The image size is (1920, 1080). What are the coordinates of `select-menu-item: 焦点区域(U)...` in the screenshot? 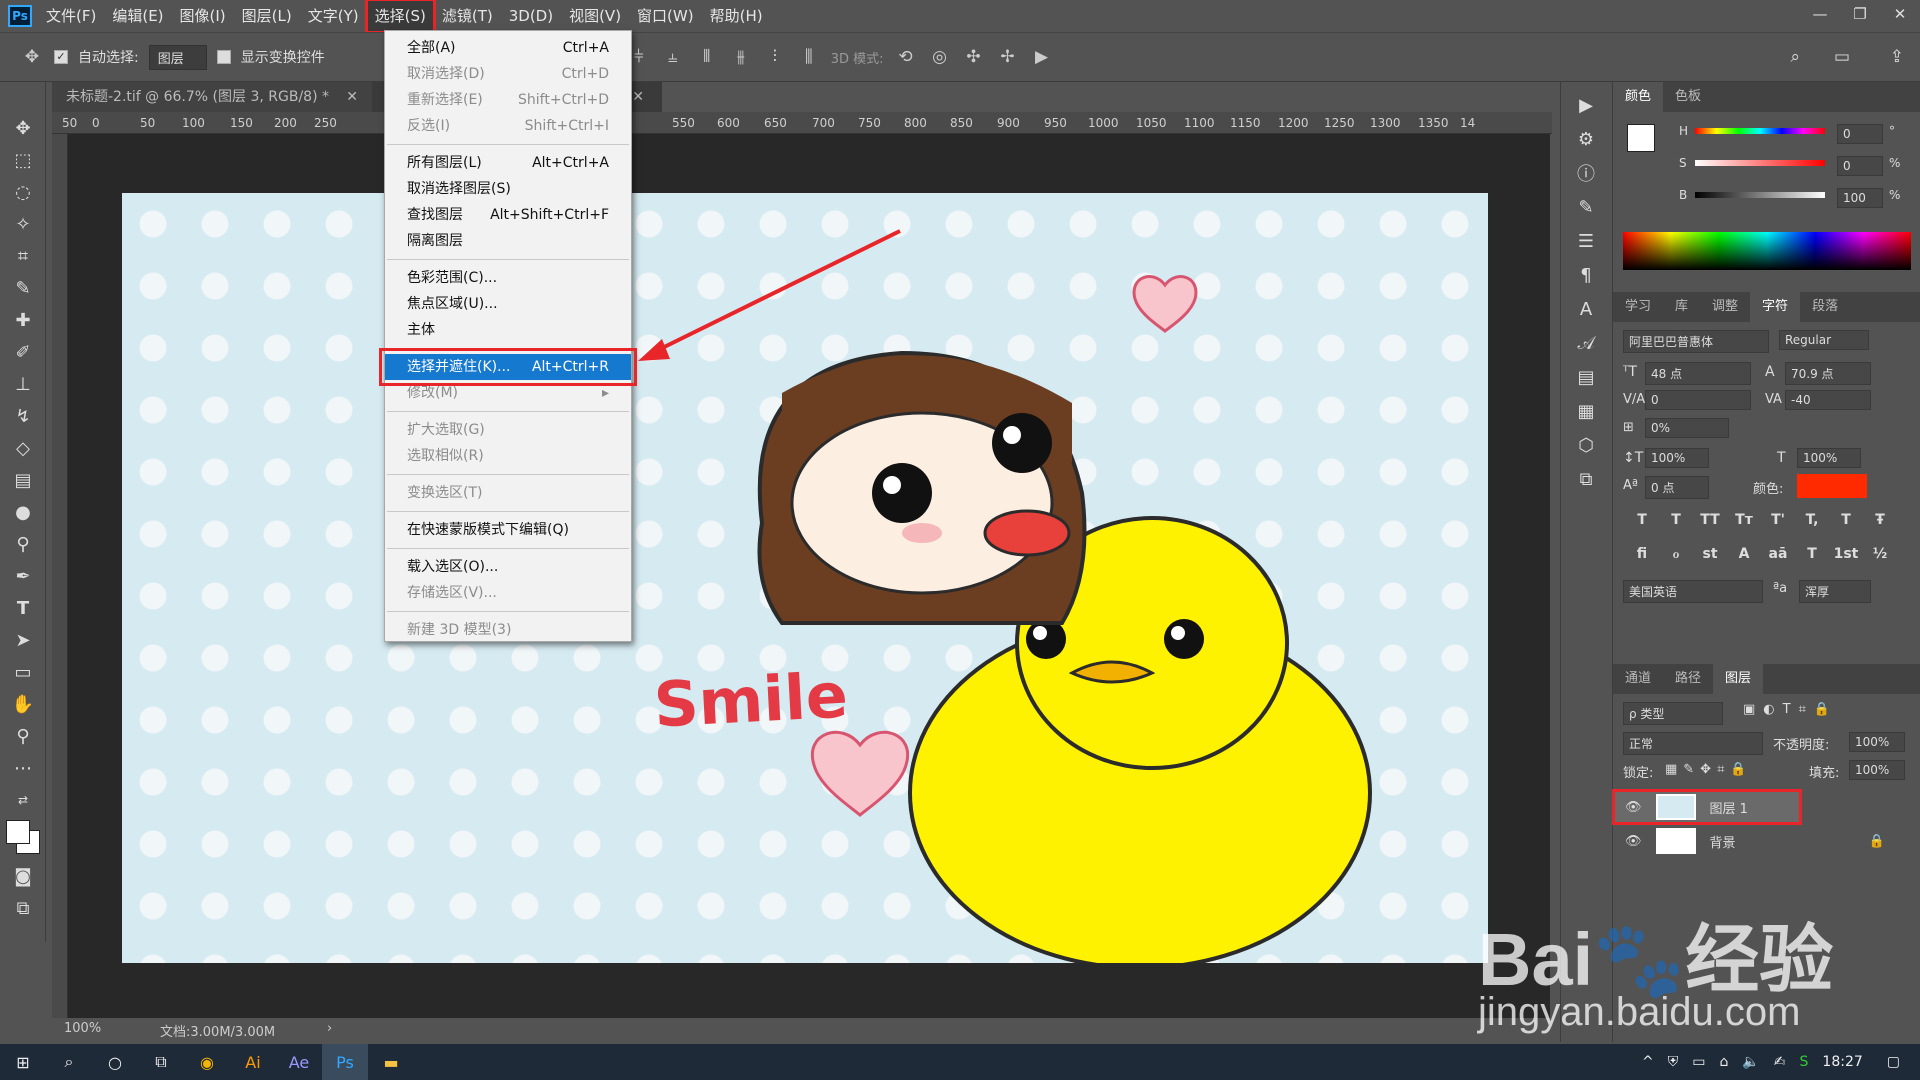 It's located at (508, 304).